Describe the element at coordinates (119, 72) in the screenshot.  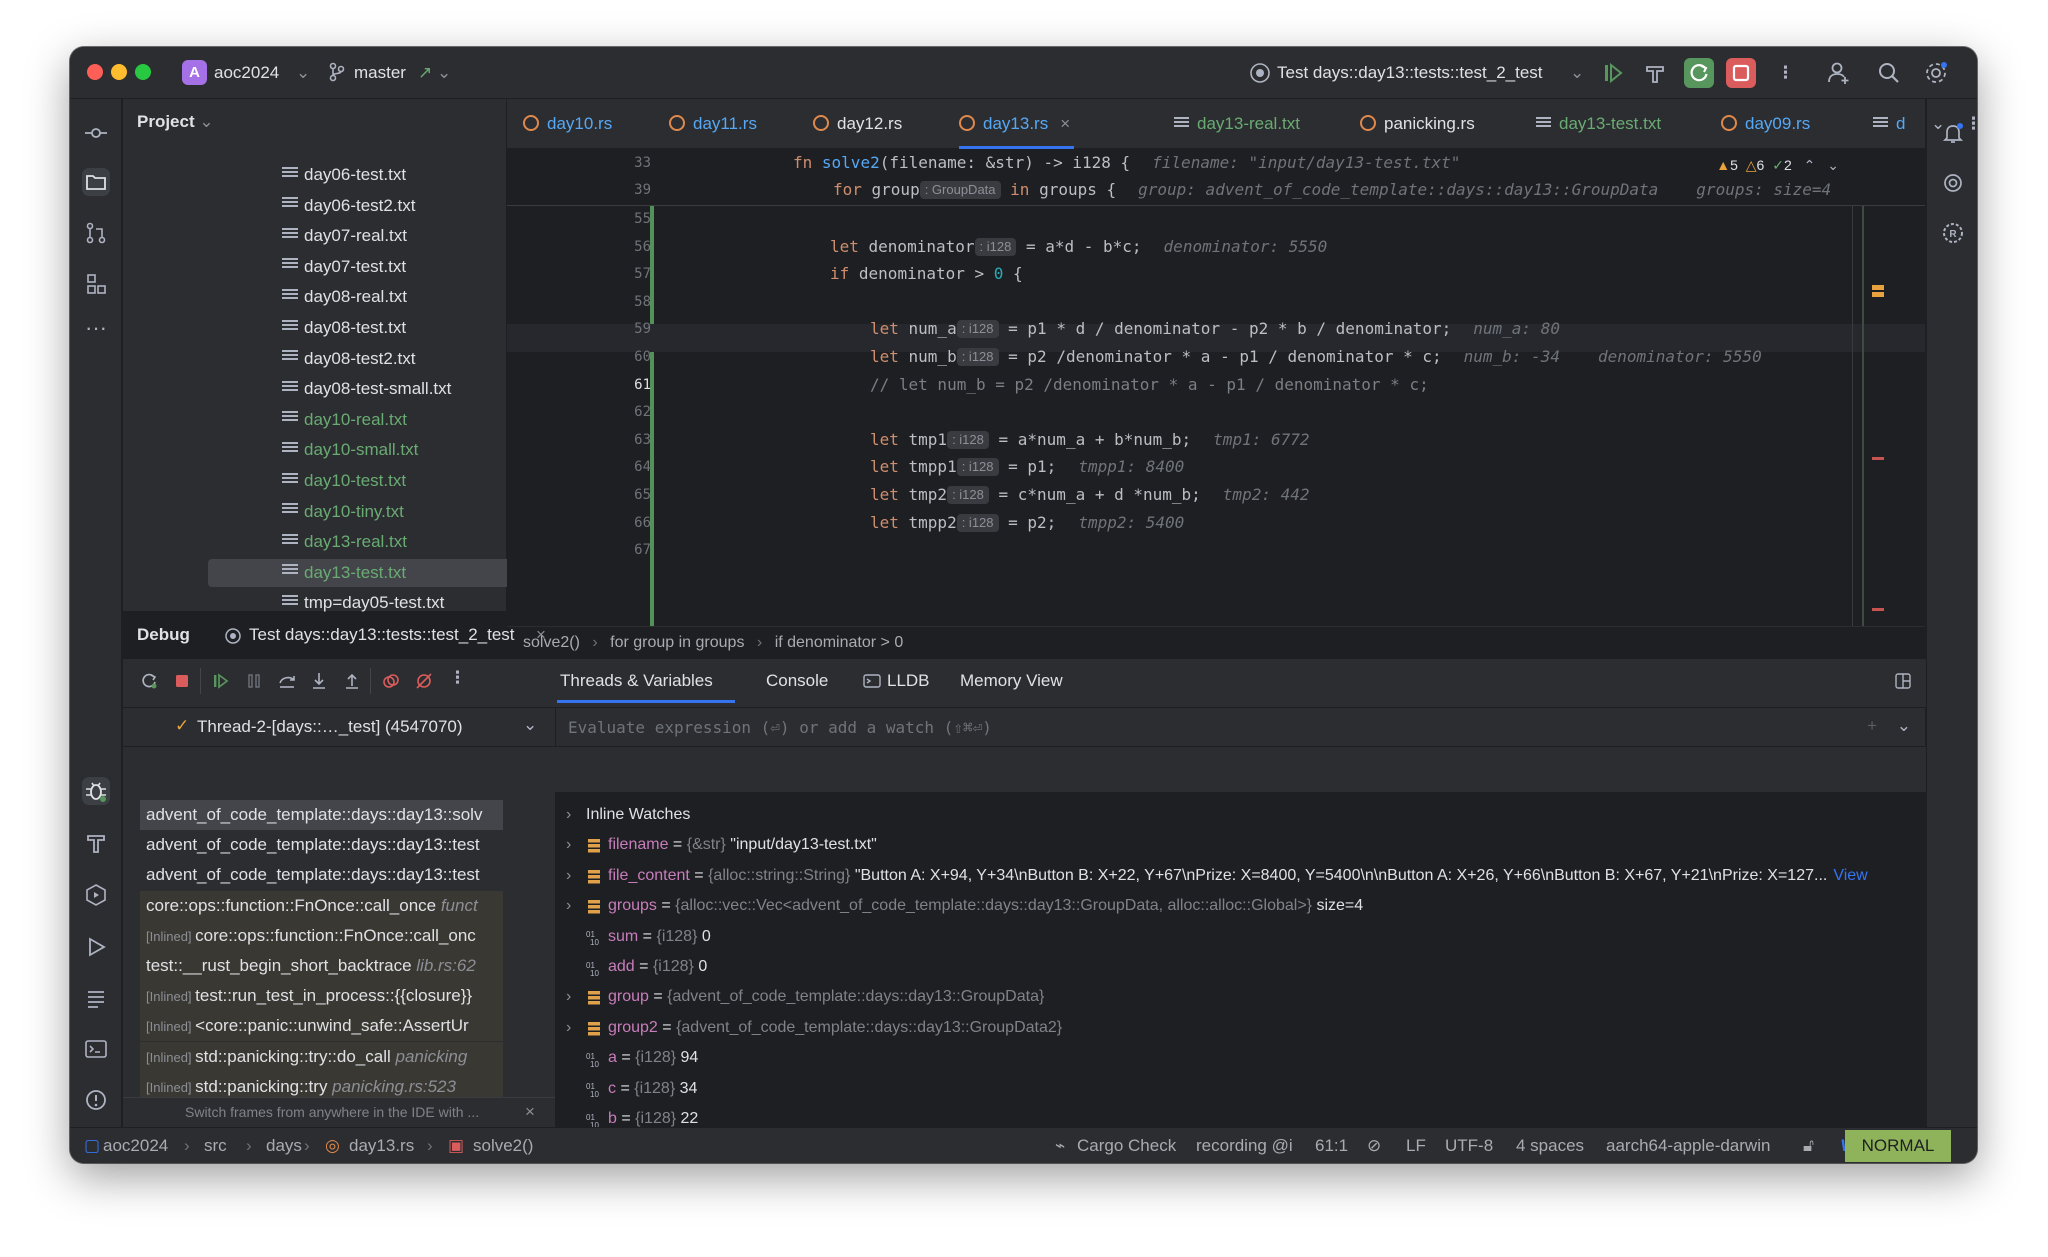
I see `minimize-window-button` at that location.